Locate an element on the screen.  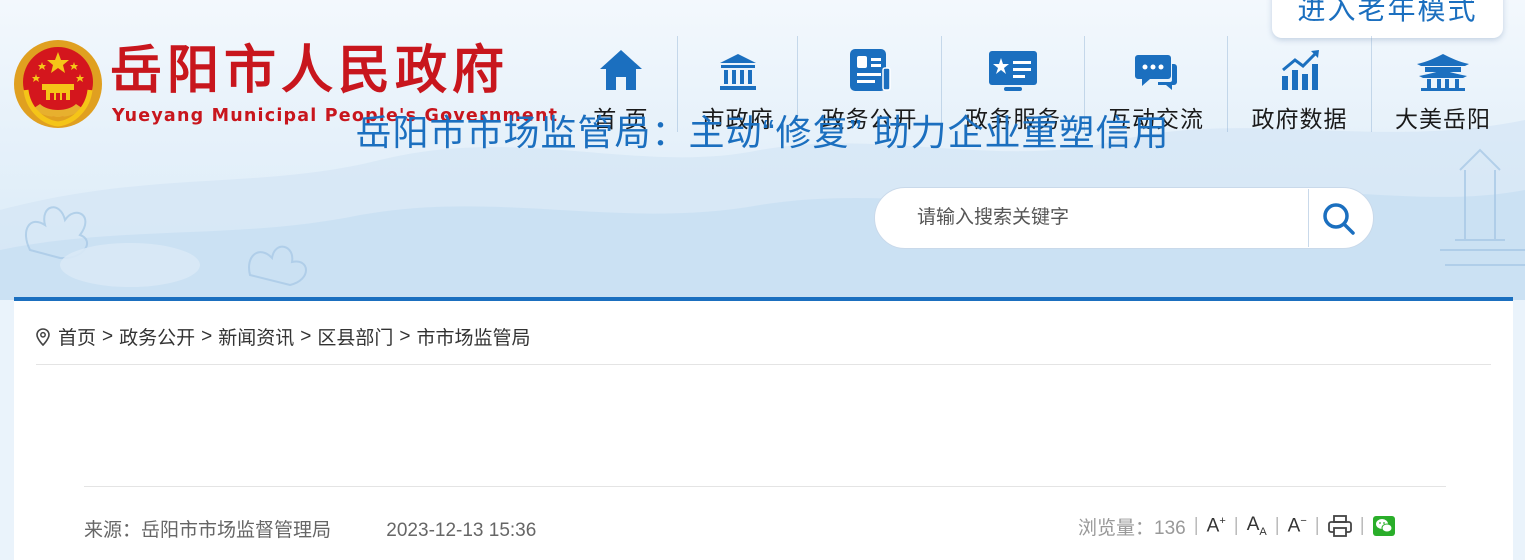
breadcrumb-link-government-affairs: 政务公开 is located at coordinates (157, 336).